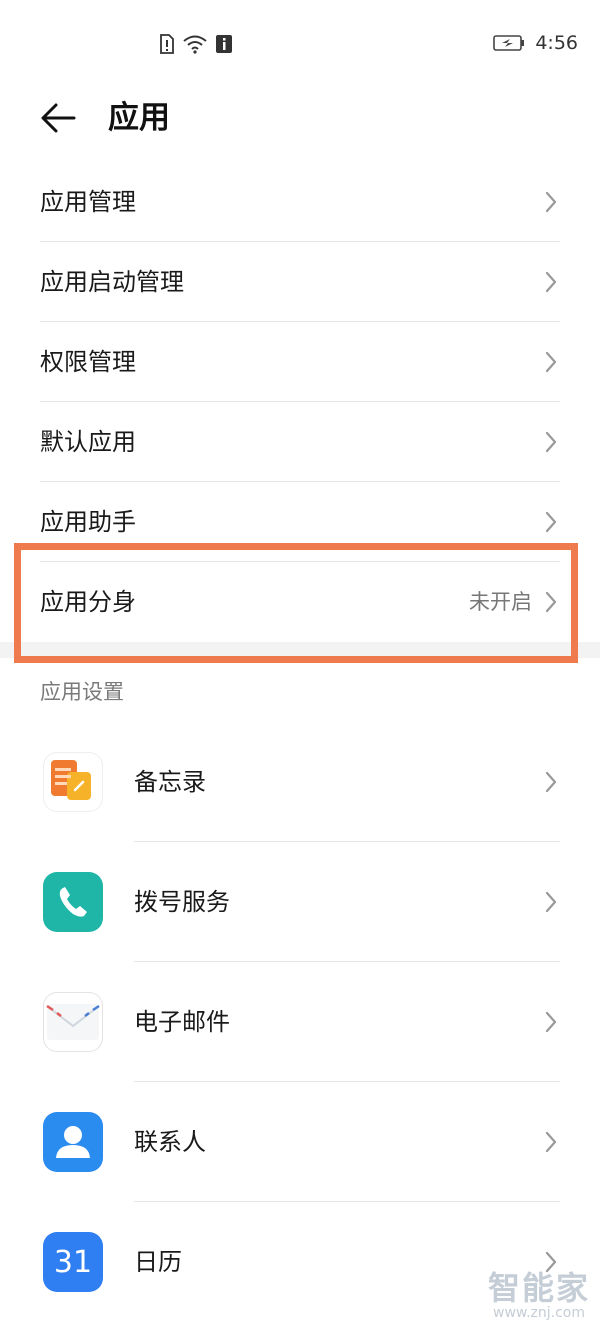 The image size is (600, 1333). Describe the element at coordinates (556, 43) in the screenshot. I see `status-time: 4:56` at that location.